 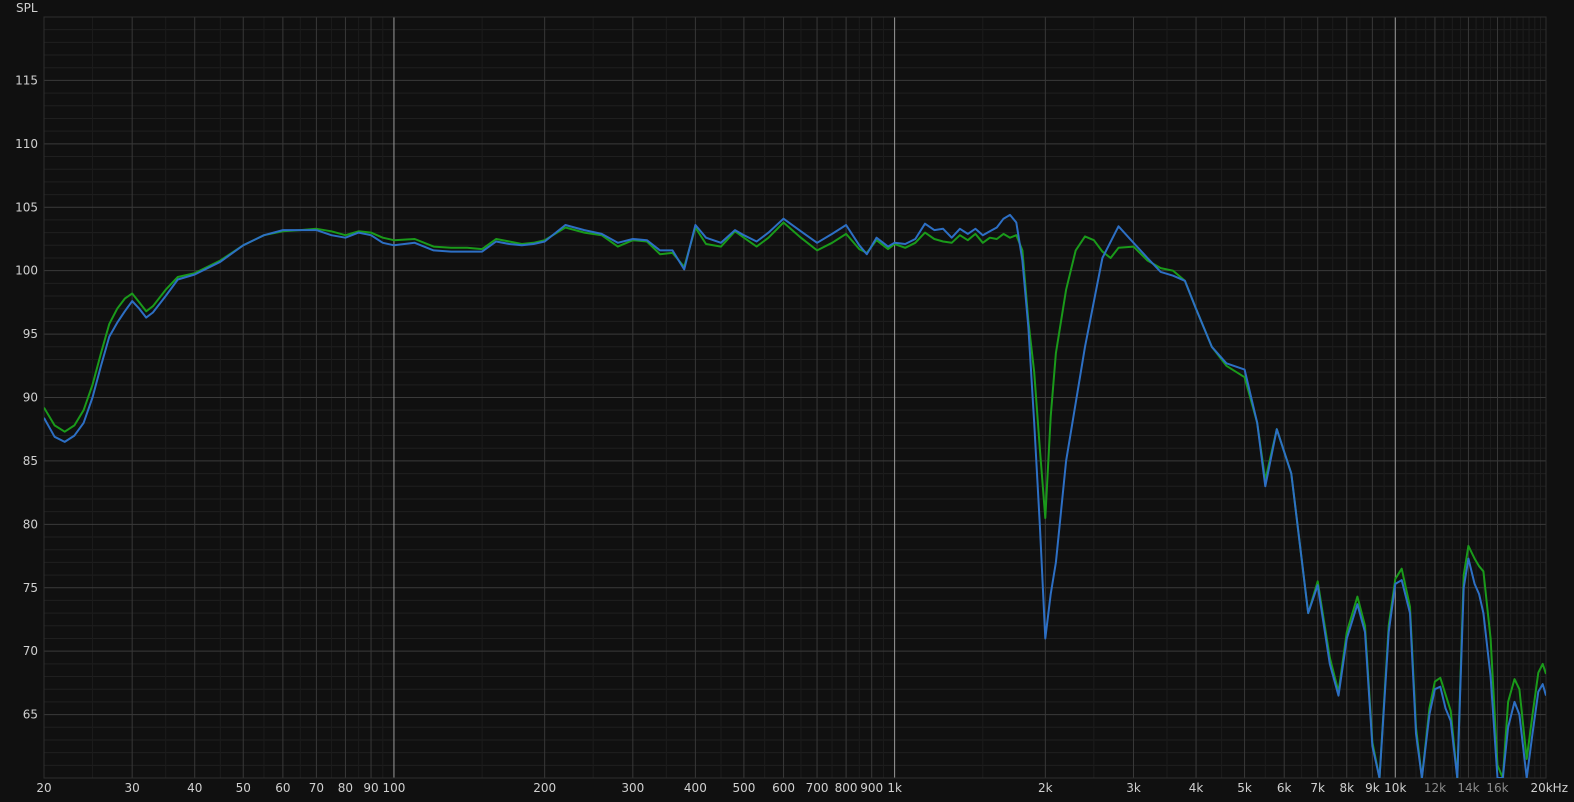 I want to click on x-tick-label: 500, so click(x=743, y=788).